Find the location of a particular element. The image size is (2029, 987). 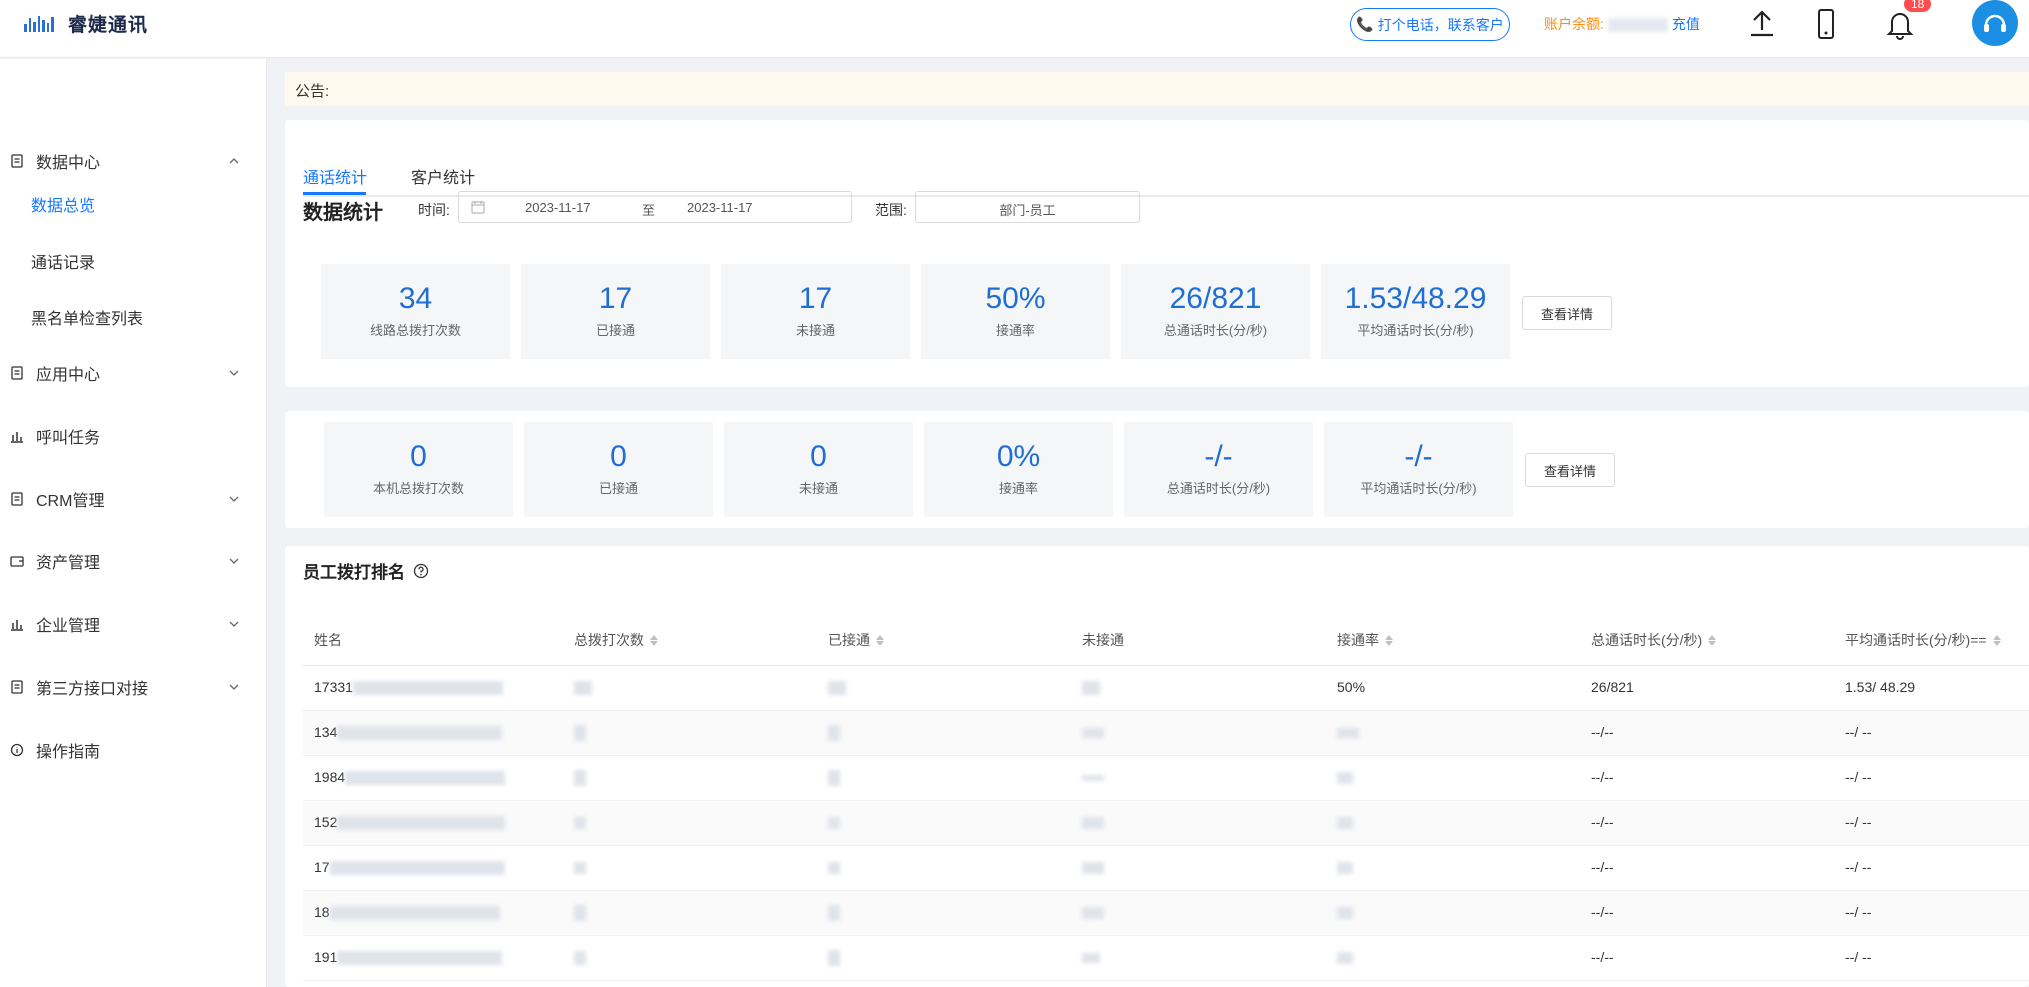

stat-value: 34 is located at coordinates (415, 298).